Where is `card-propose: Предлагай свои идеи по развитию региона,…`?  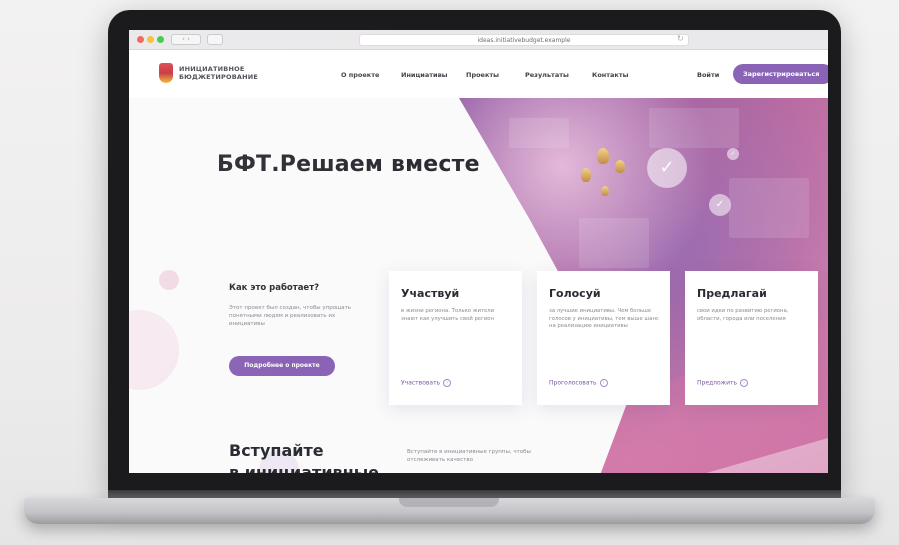 card-propose: Предлагай свои идеи по развитию региона,… is located at coordinates (751, 338).